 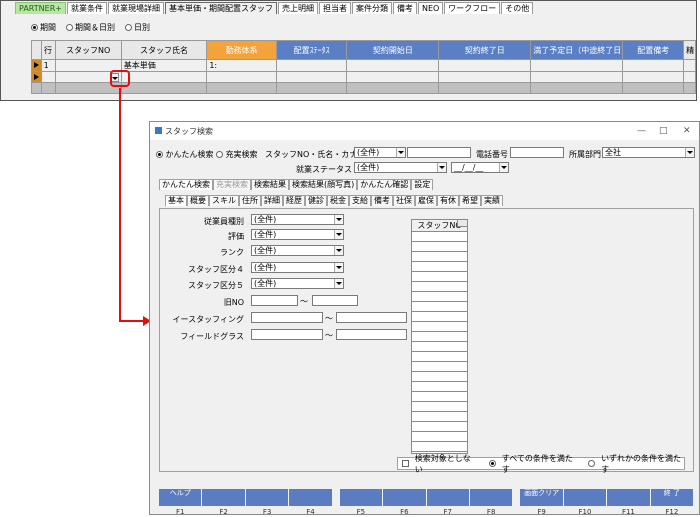 I want to click on detail-tab-4: 詳細, so click(x=272, y=200).